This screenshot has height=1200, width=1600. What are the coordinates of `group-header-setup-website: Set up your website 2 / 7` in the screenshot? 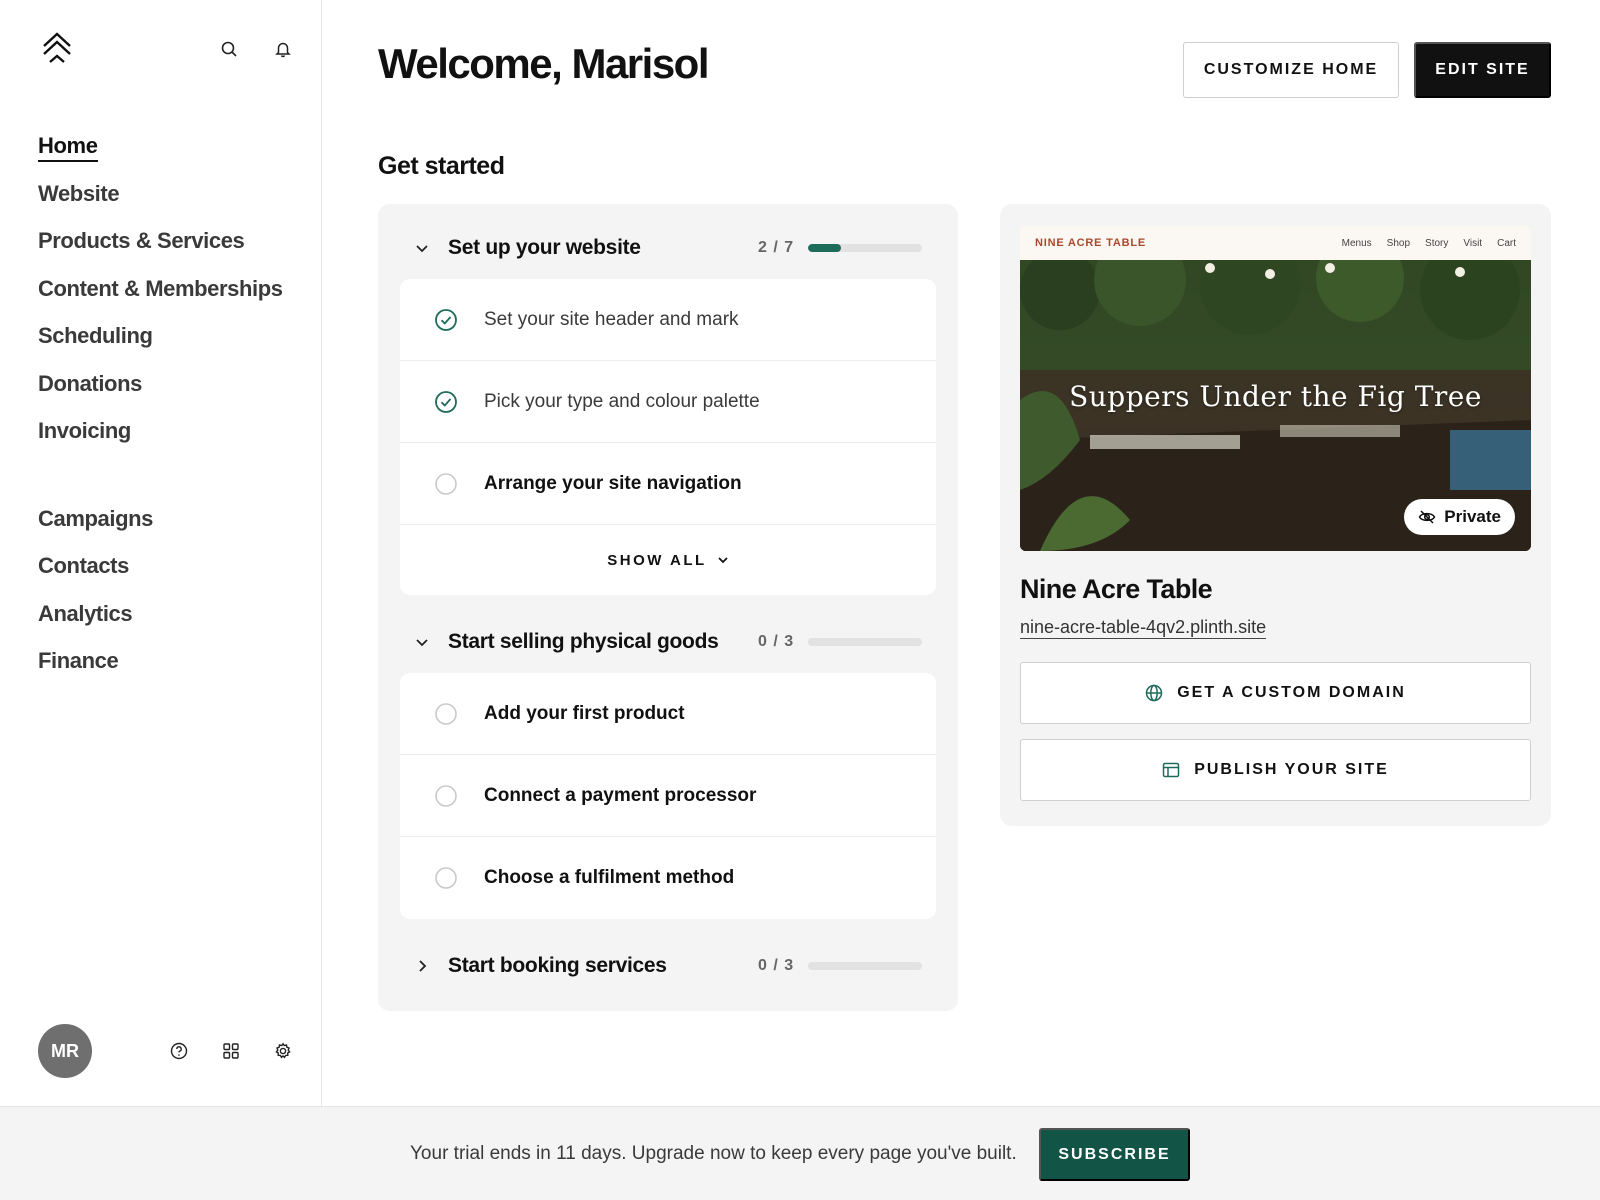 It's located at (668, 248).